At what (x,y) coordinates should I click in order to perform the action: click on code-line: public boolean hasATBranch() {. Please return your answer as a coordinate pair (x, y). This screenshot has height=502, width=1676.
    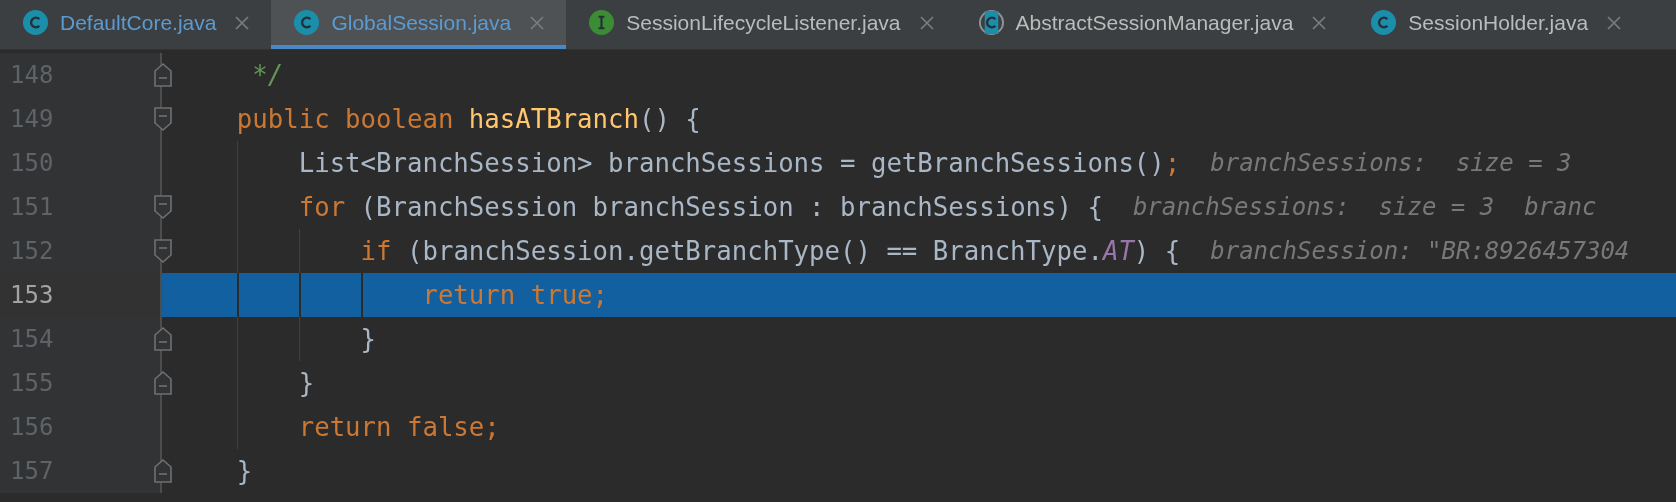
    Looking at the image, I should click on (468, 119).